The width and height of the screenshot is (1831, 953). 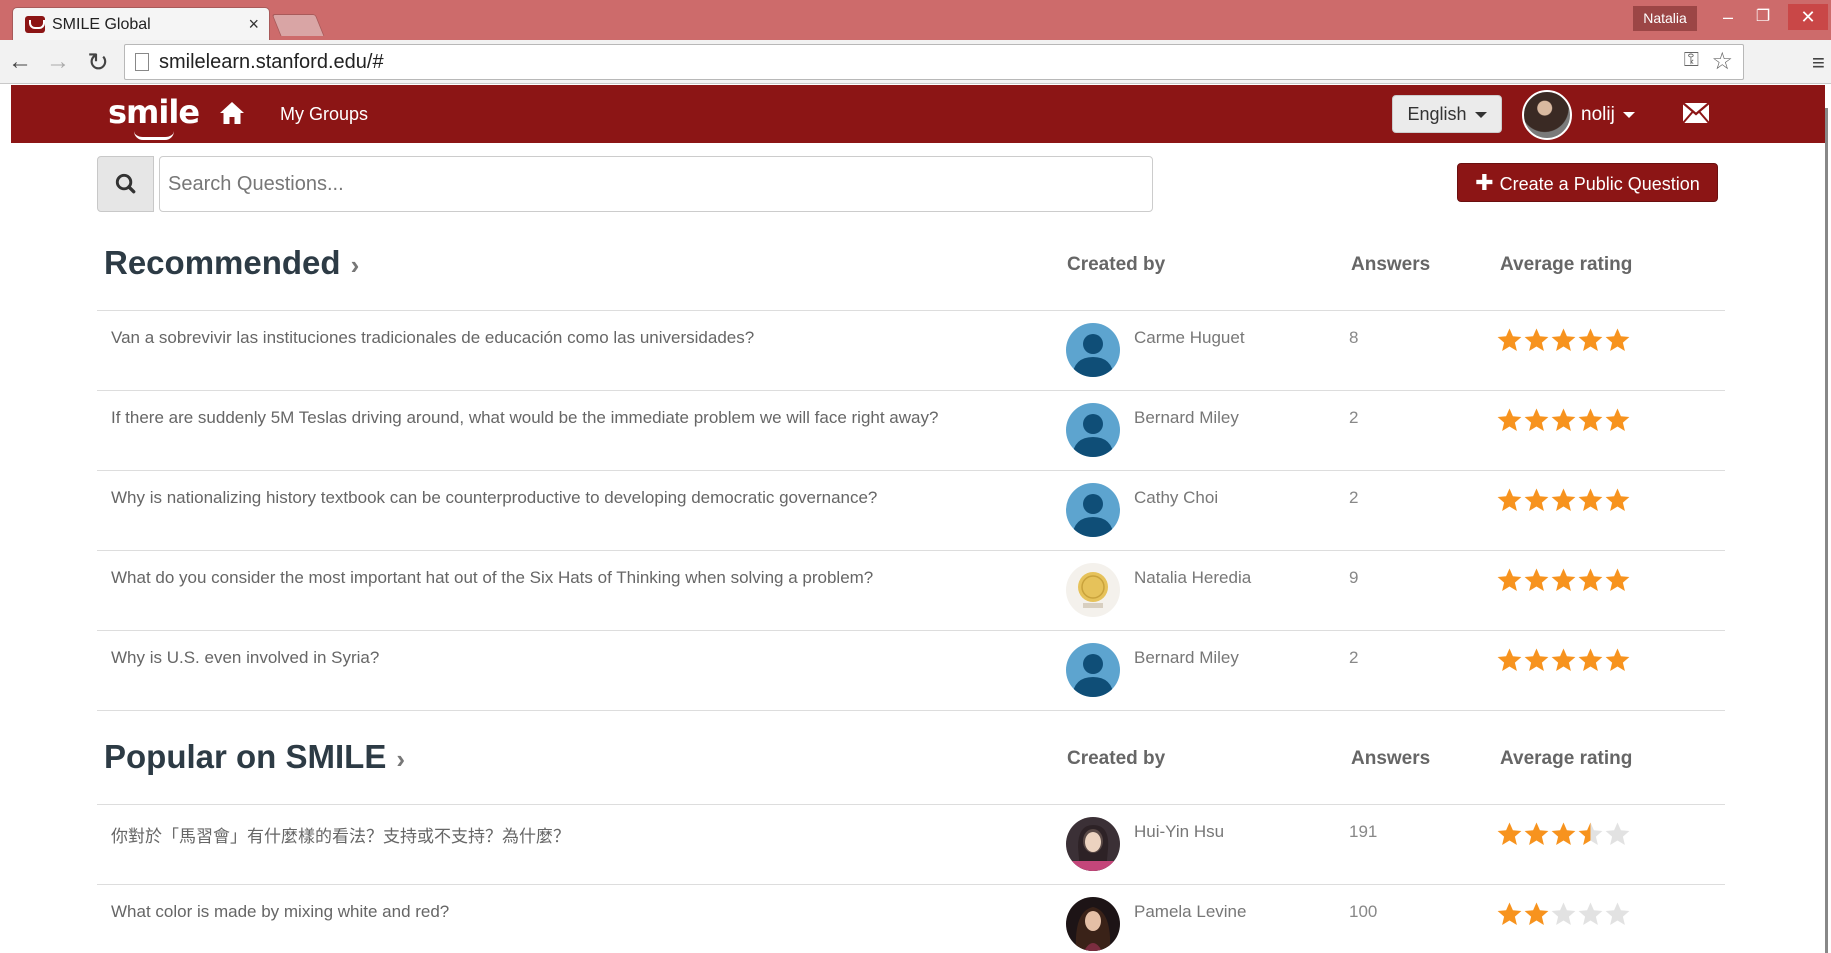 What do you see at coordinates (1179, 832) in the screenshot?
I see `author-name: Hui-Yin Hsu` at bounding box center [1179, 832].